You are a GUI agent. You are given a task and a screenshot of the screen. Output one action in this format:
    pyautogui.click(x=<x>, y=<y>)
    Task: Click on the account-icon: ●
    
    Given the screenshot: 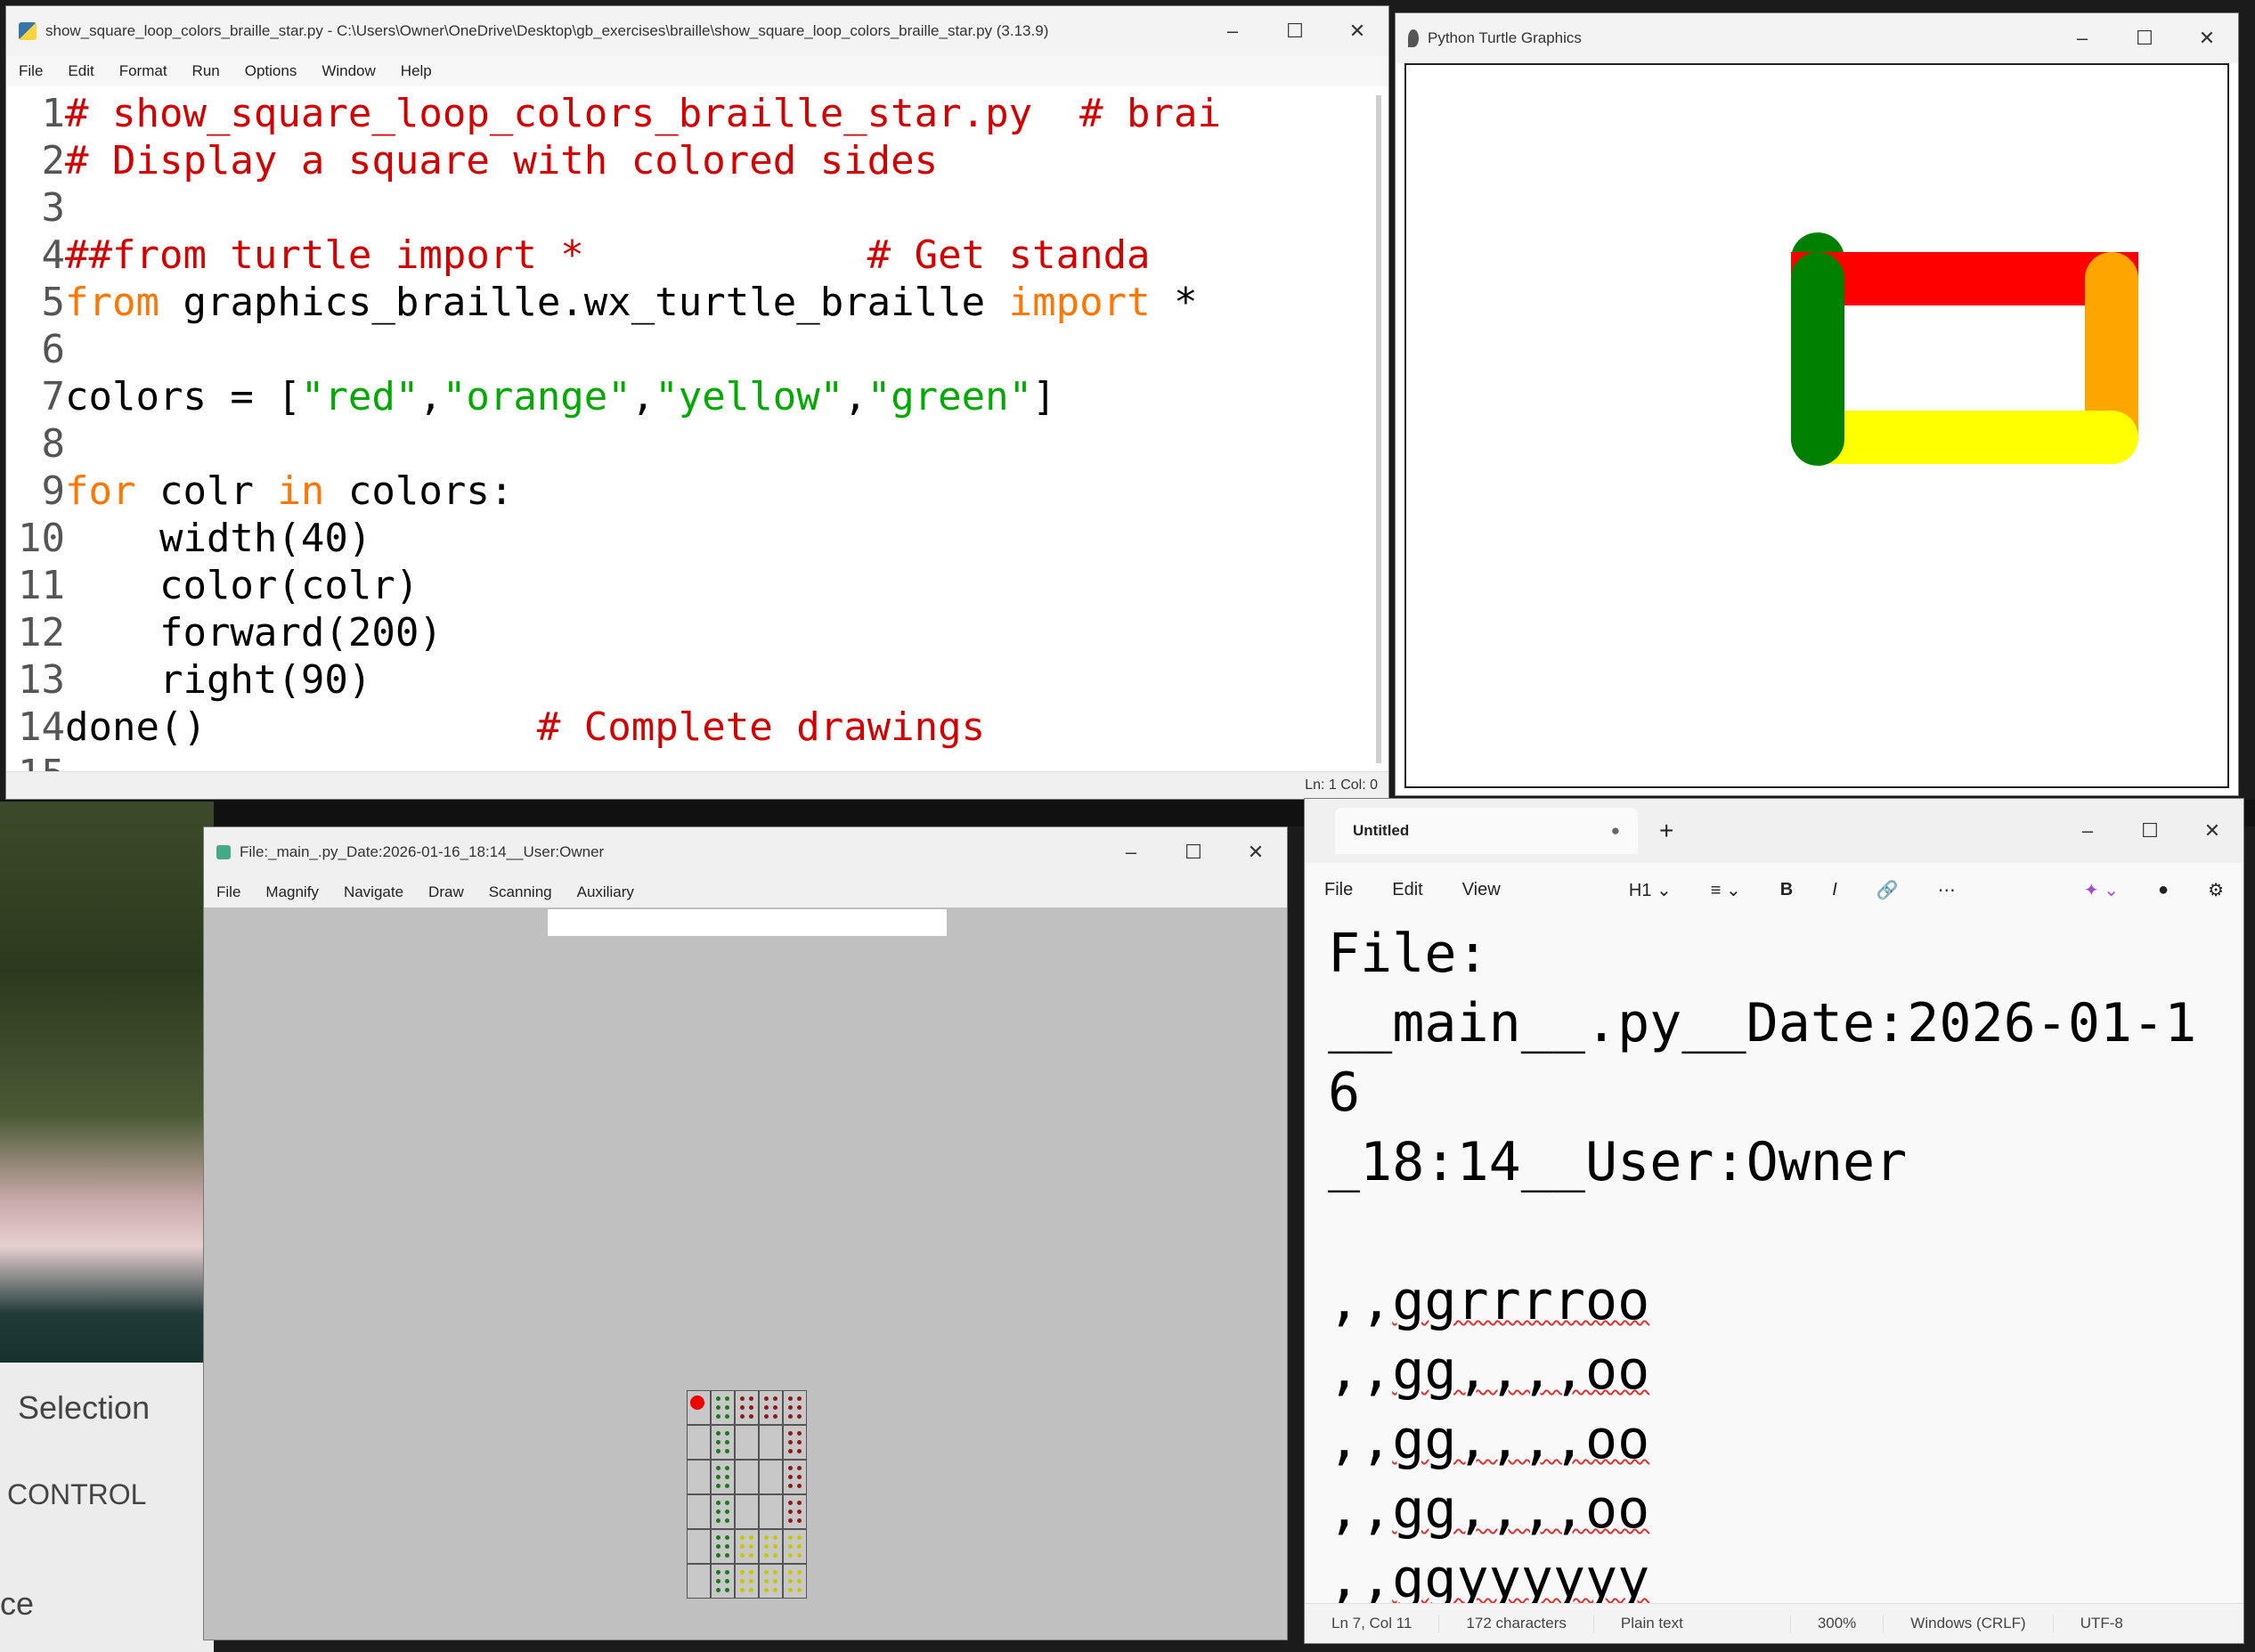 What is the action you would take?
    pyautogui.click(x=2163, y=890)
    